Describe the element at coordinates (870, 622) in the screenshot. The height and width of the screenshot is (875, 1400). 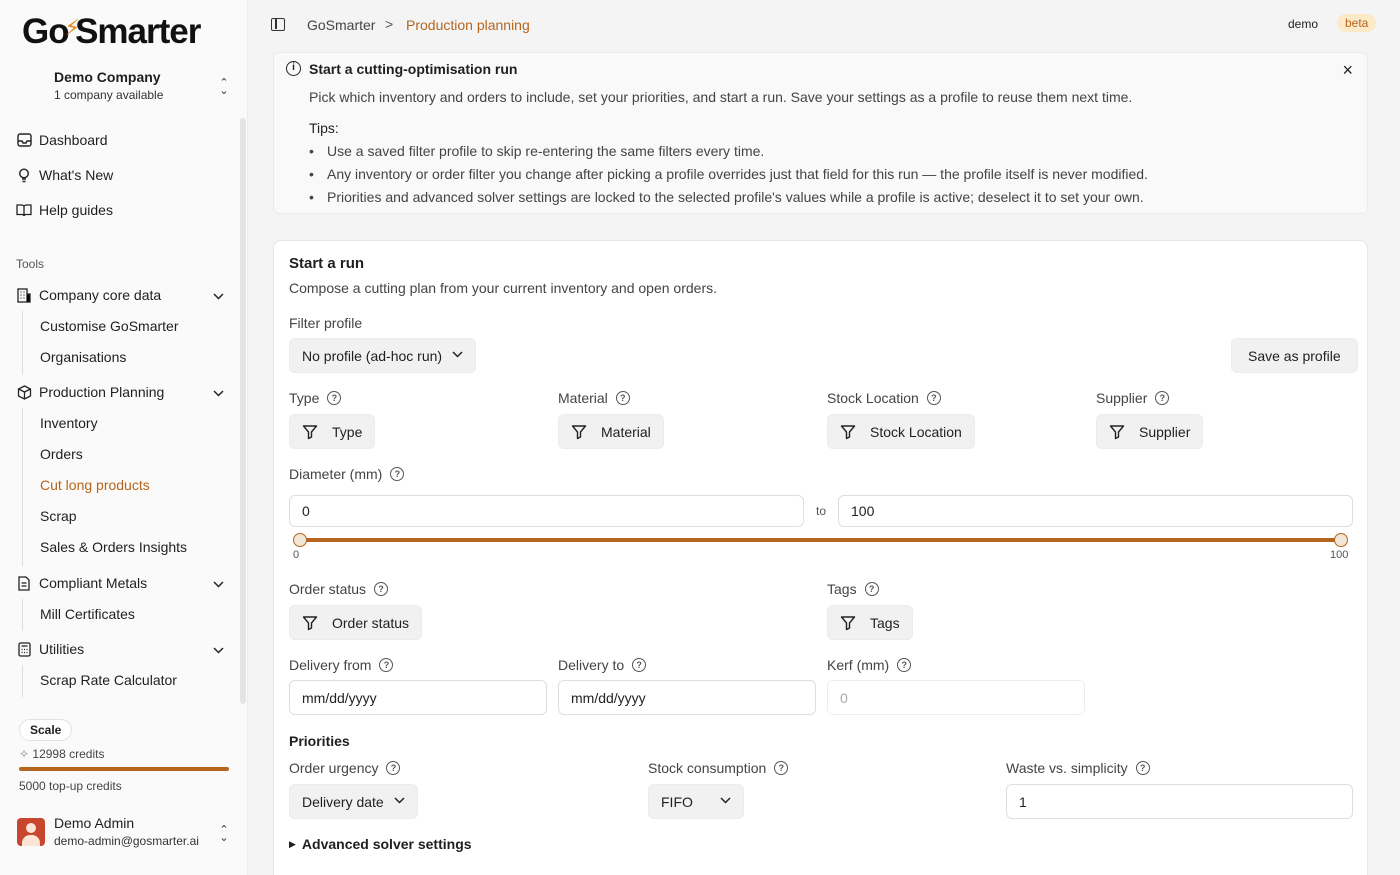
I see `tags-filter-button: Tags` at that location.